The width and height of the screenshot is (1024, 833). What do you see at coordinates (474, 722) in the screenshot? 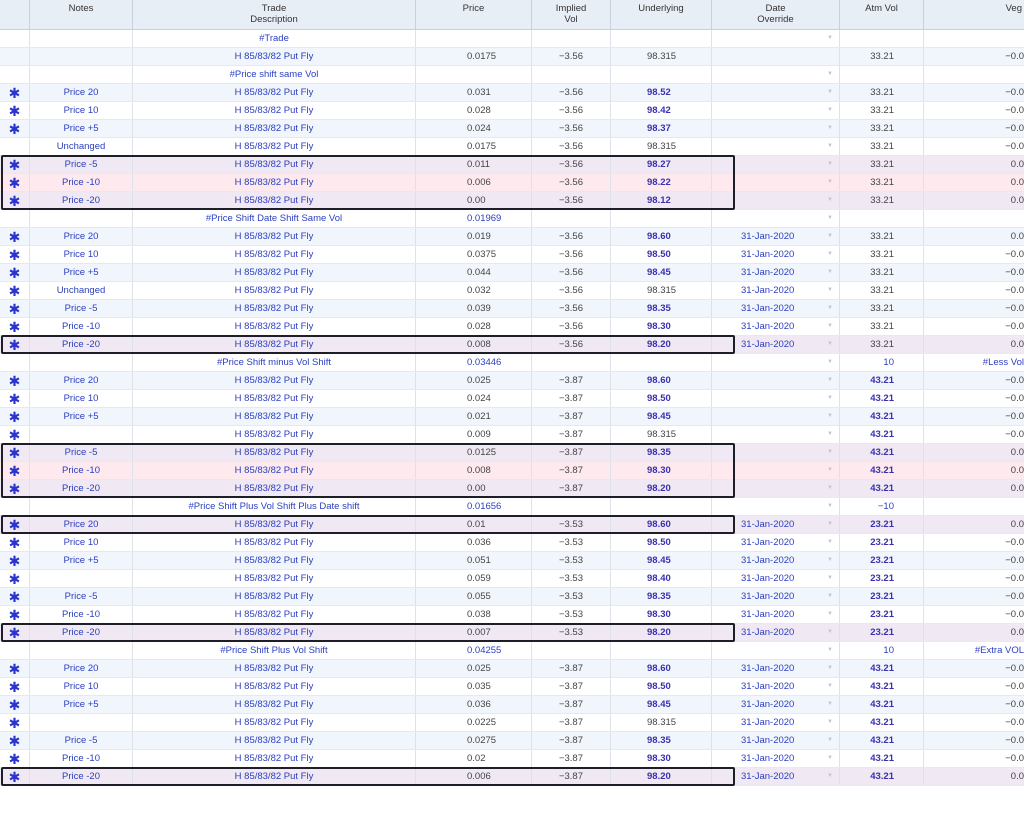
I see `price-cell: 0.0225` at bounding box center [474, 722].